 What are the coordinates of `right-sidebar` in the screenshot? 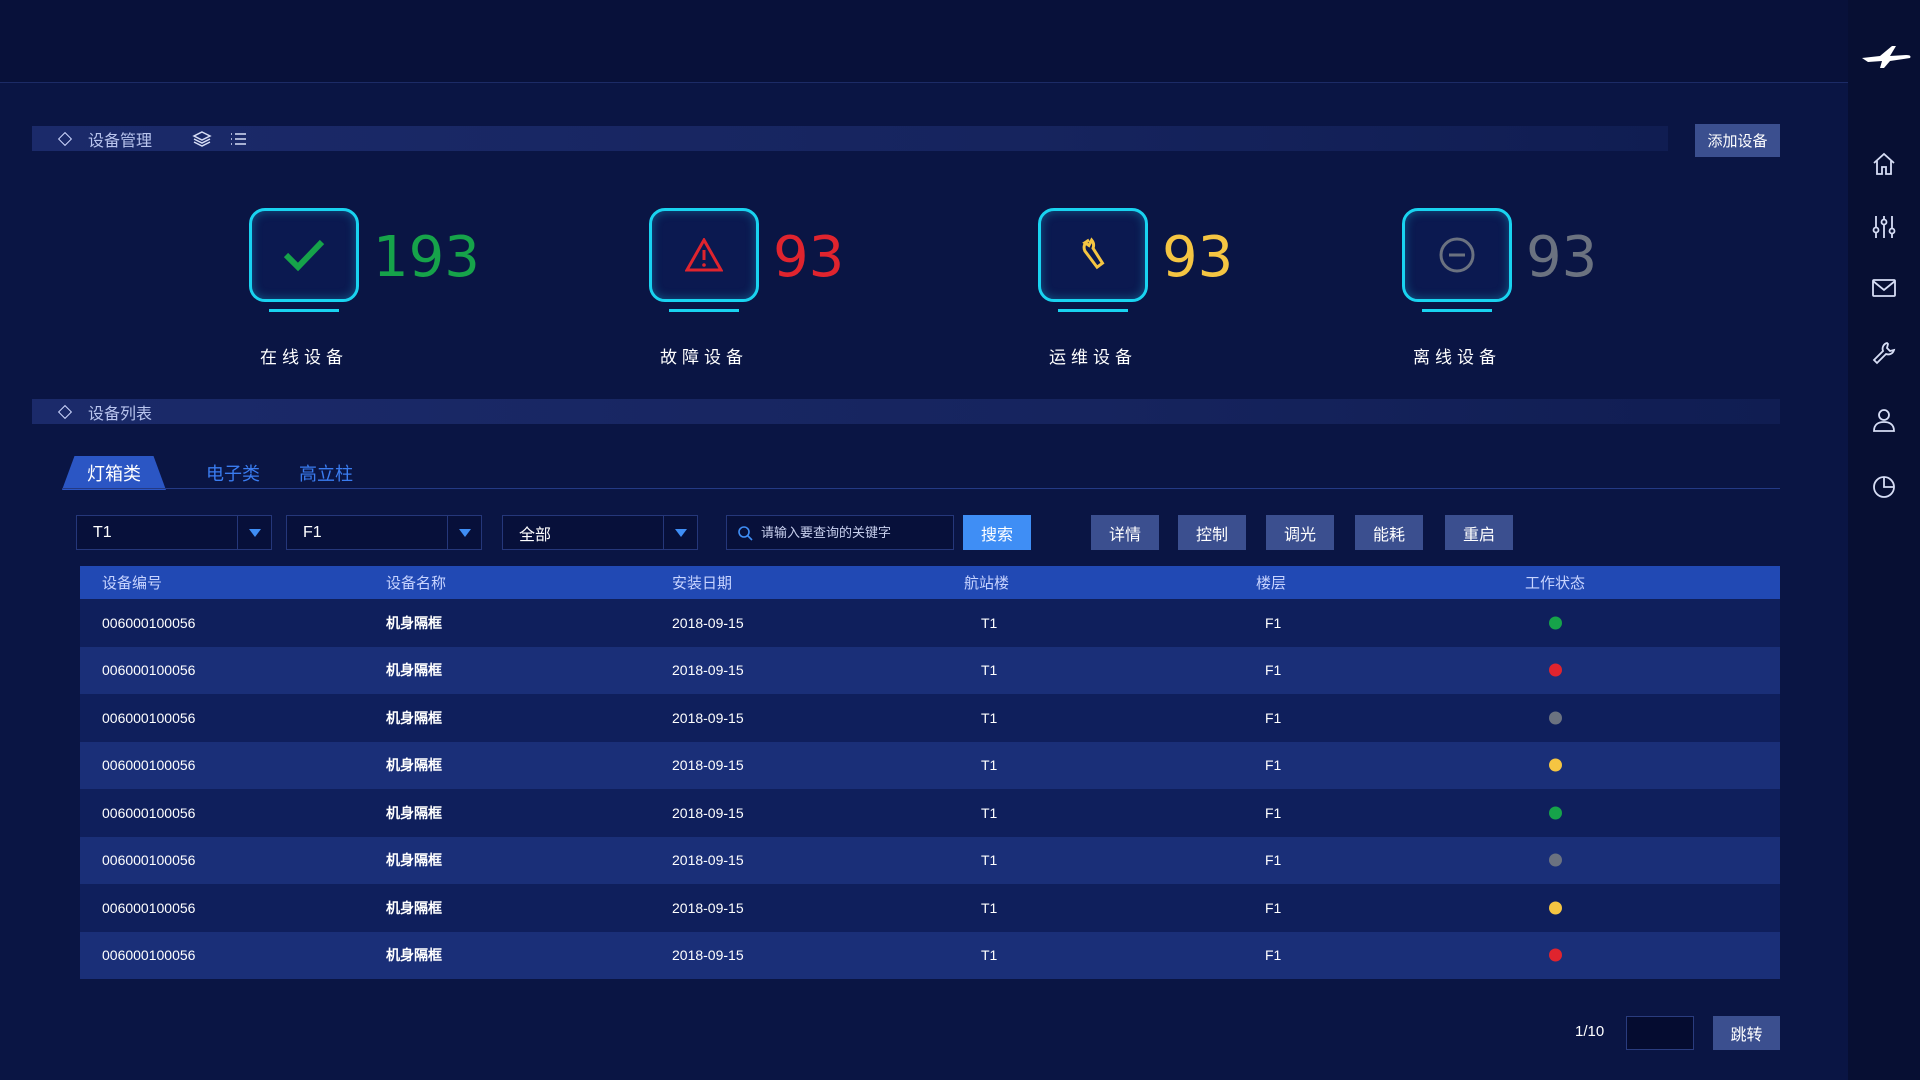 It's located at (1884, 540).